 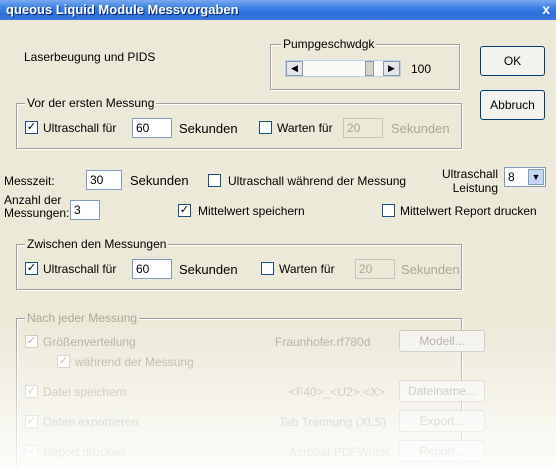 I want to click on ultrasound-between-label: Ultraschall für, so click(x=80, y=269).